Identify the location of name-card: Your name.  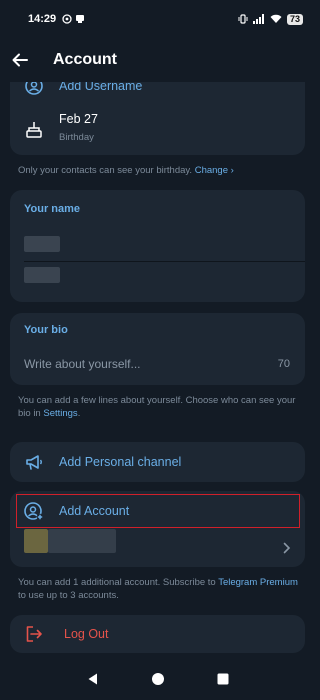
(157, 246).